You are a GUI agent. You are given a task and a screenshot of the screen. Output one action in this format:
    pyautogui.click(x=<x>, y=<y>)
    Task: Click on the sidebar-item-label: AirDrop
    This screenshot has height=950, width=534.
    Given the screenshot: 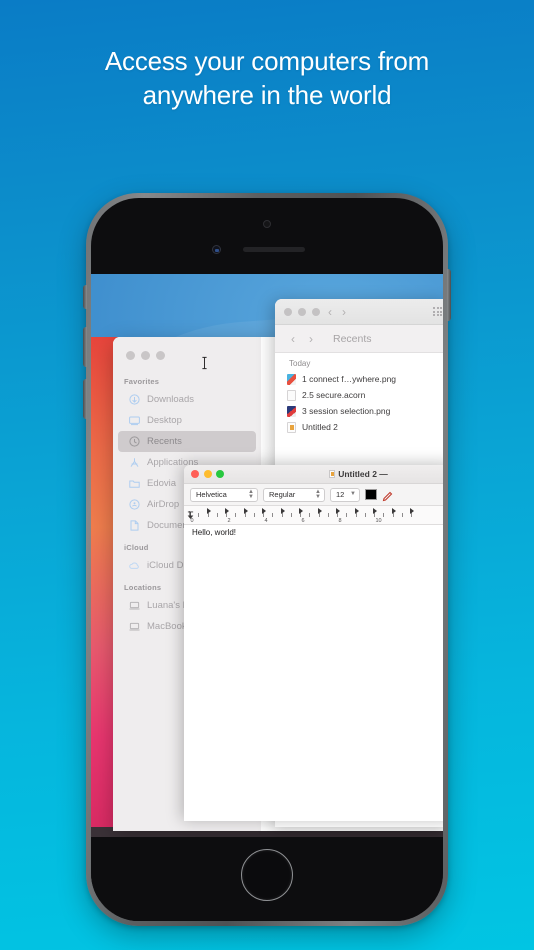 What is the action you would take?
    pyautogui.click(x=163, y=504)
    